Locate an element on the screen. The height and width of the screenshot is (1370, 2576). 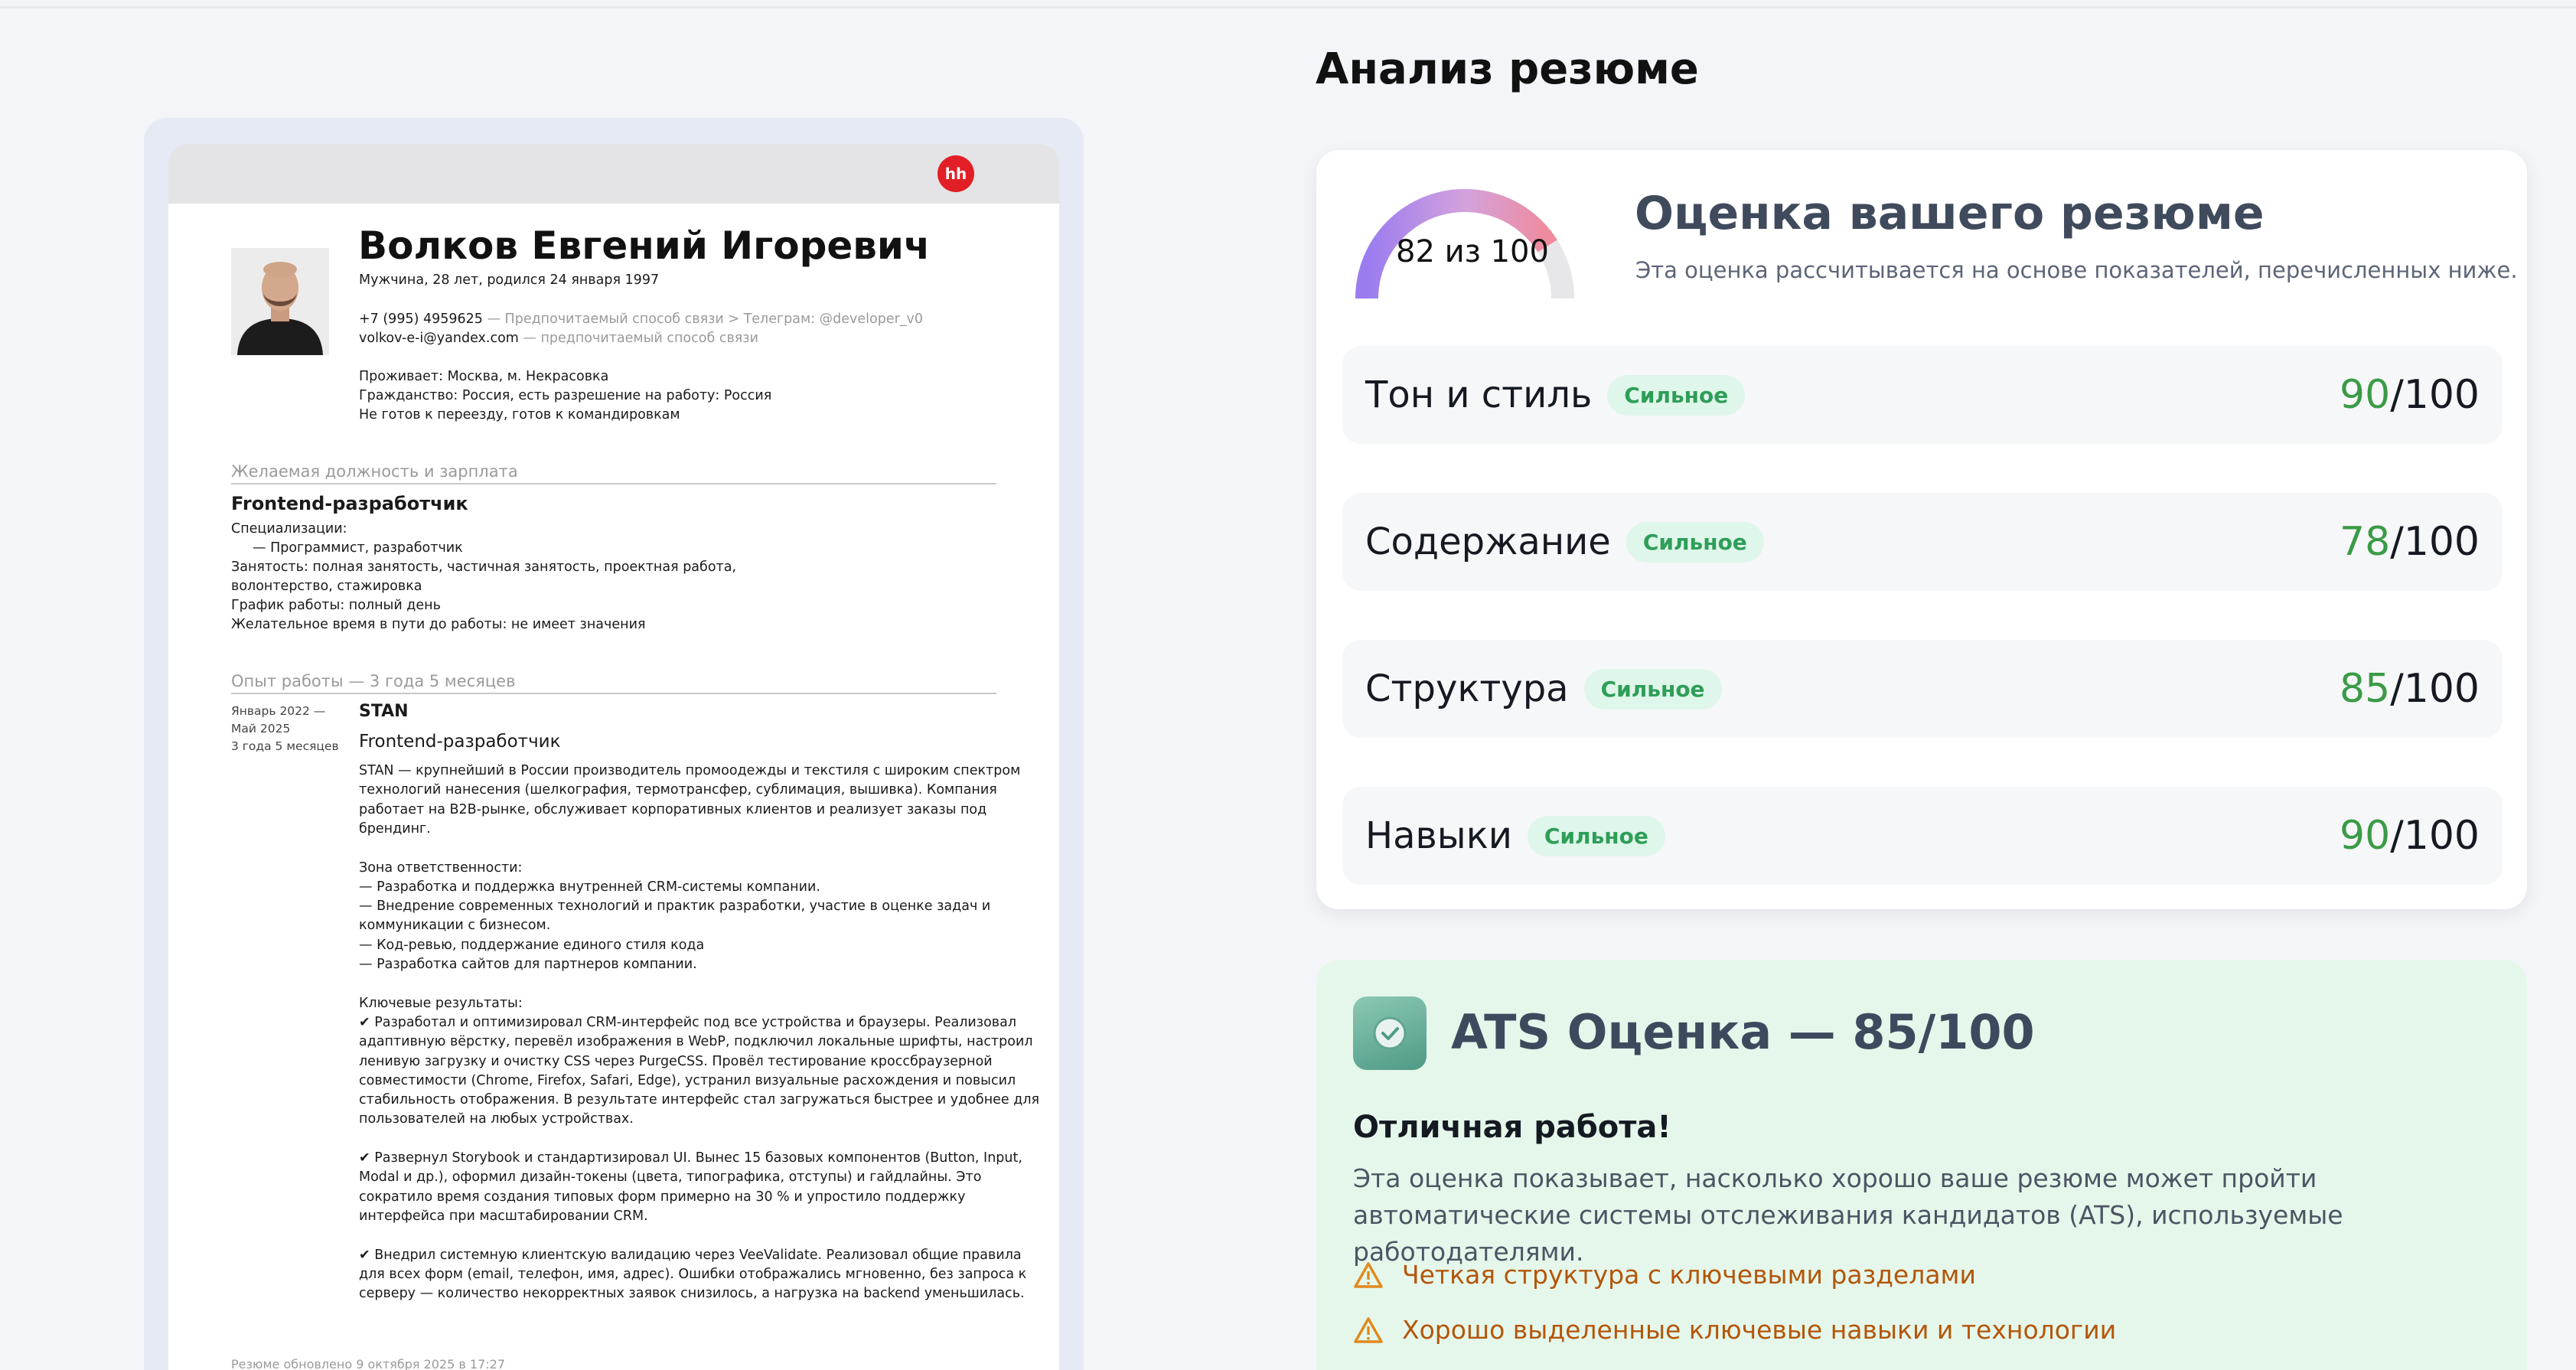
score-title: Оценка вашего резюме is located at coordinates (1950, 214).